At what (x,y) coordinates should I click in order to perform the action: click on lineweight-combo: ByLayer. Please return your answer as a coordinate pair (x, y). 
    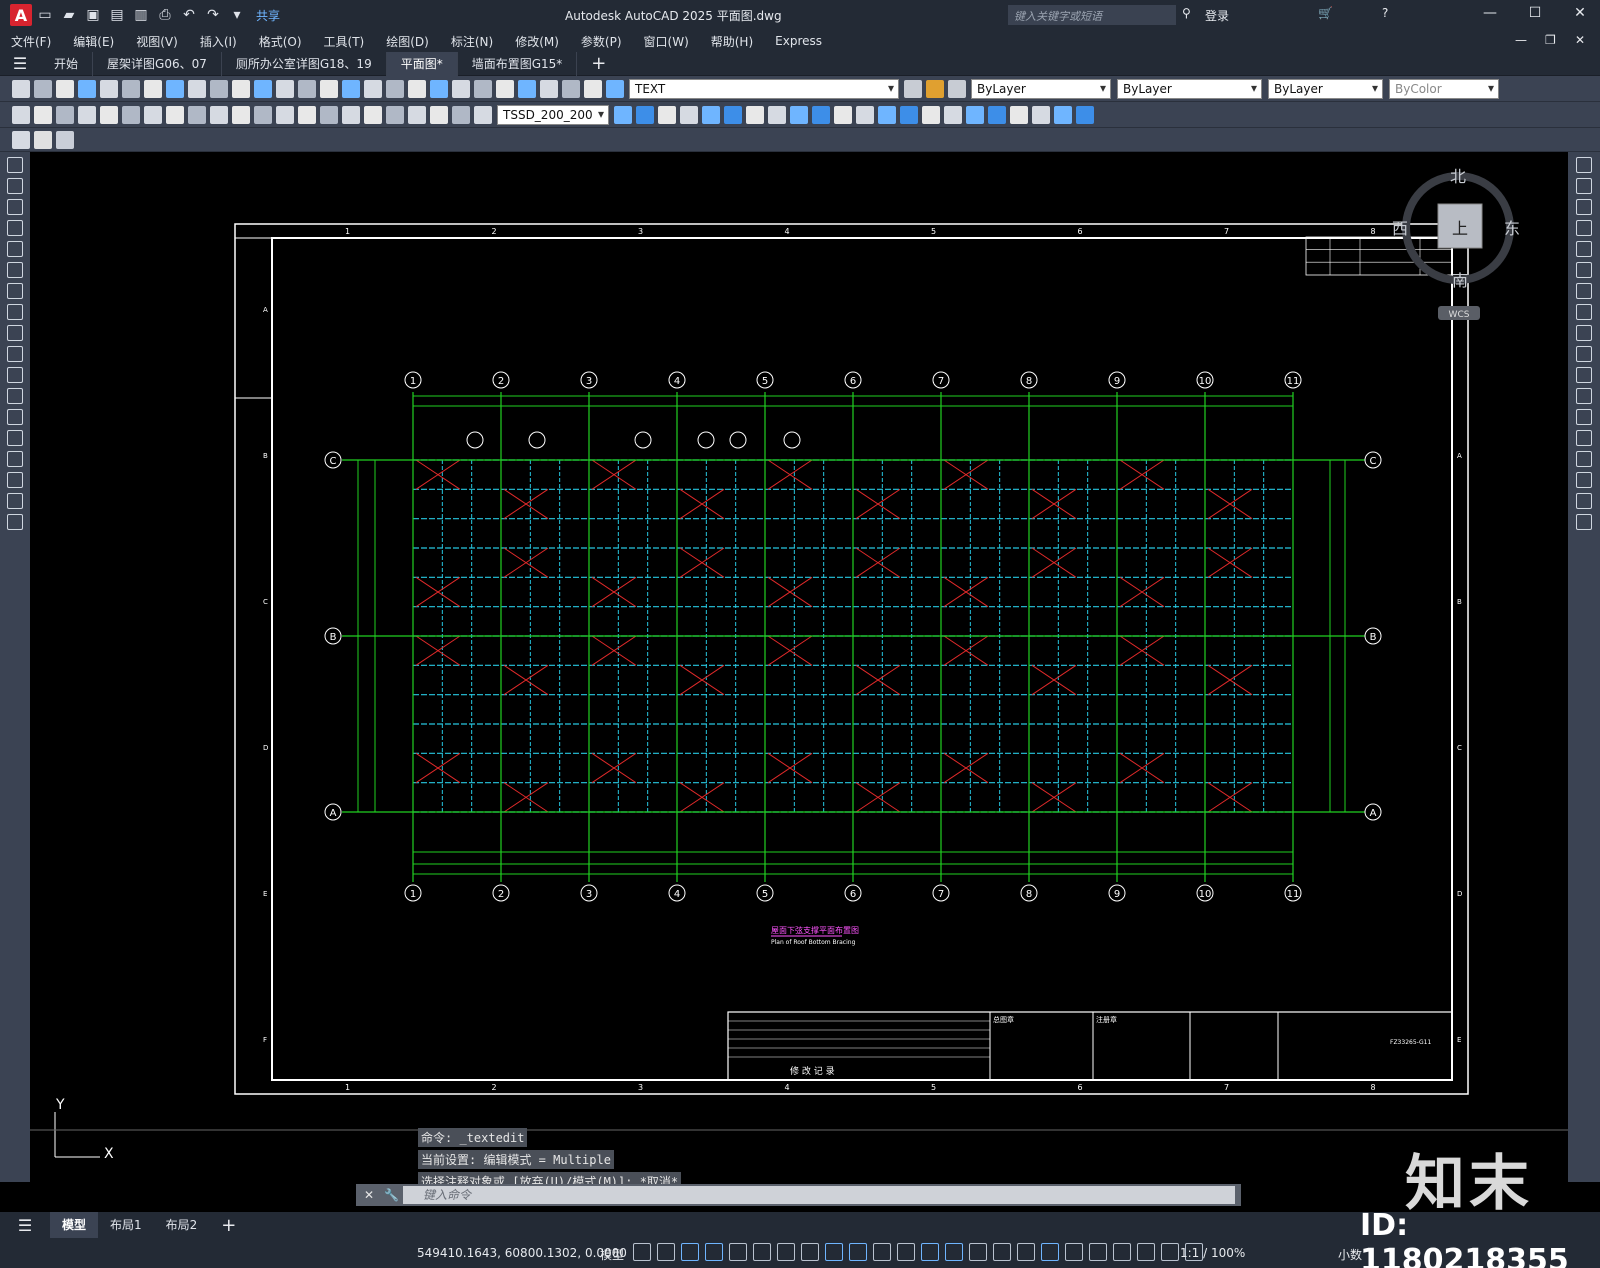
    Looking at the image, I should click on (1325, 88).